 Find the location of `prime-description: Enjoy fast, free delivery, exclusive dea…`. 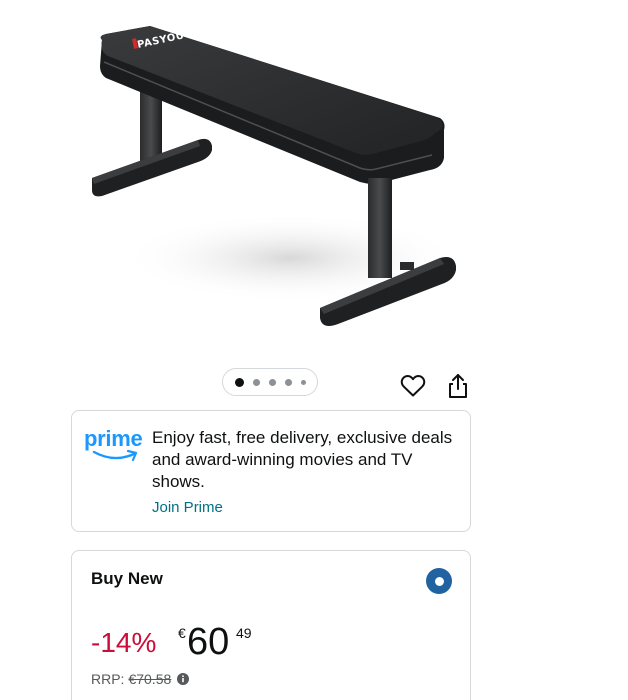

prime-description: Enjoy fast, free delivery, exclusive dea… is located at coordinates (302, 459).